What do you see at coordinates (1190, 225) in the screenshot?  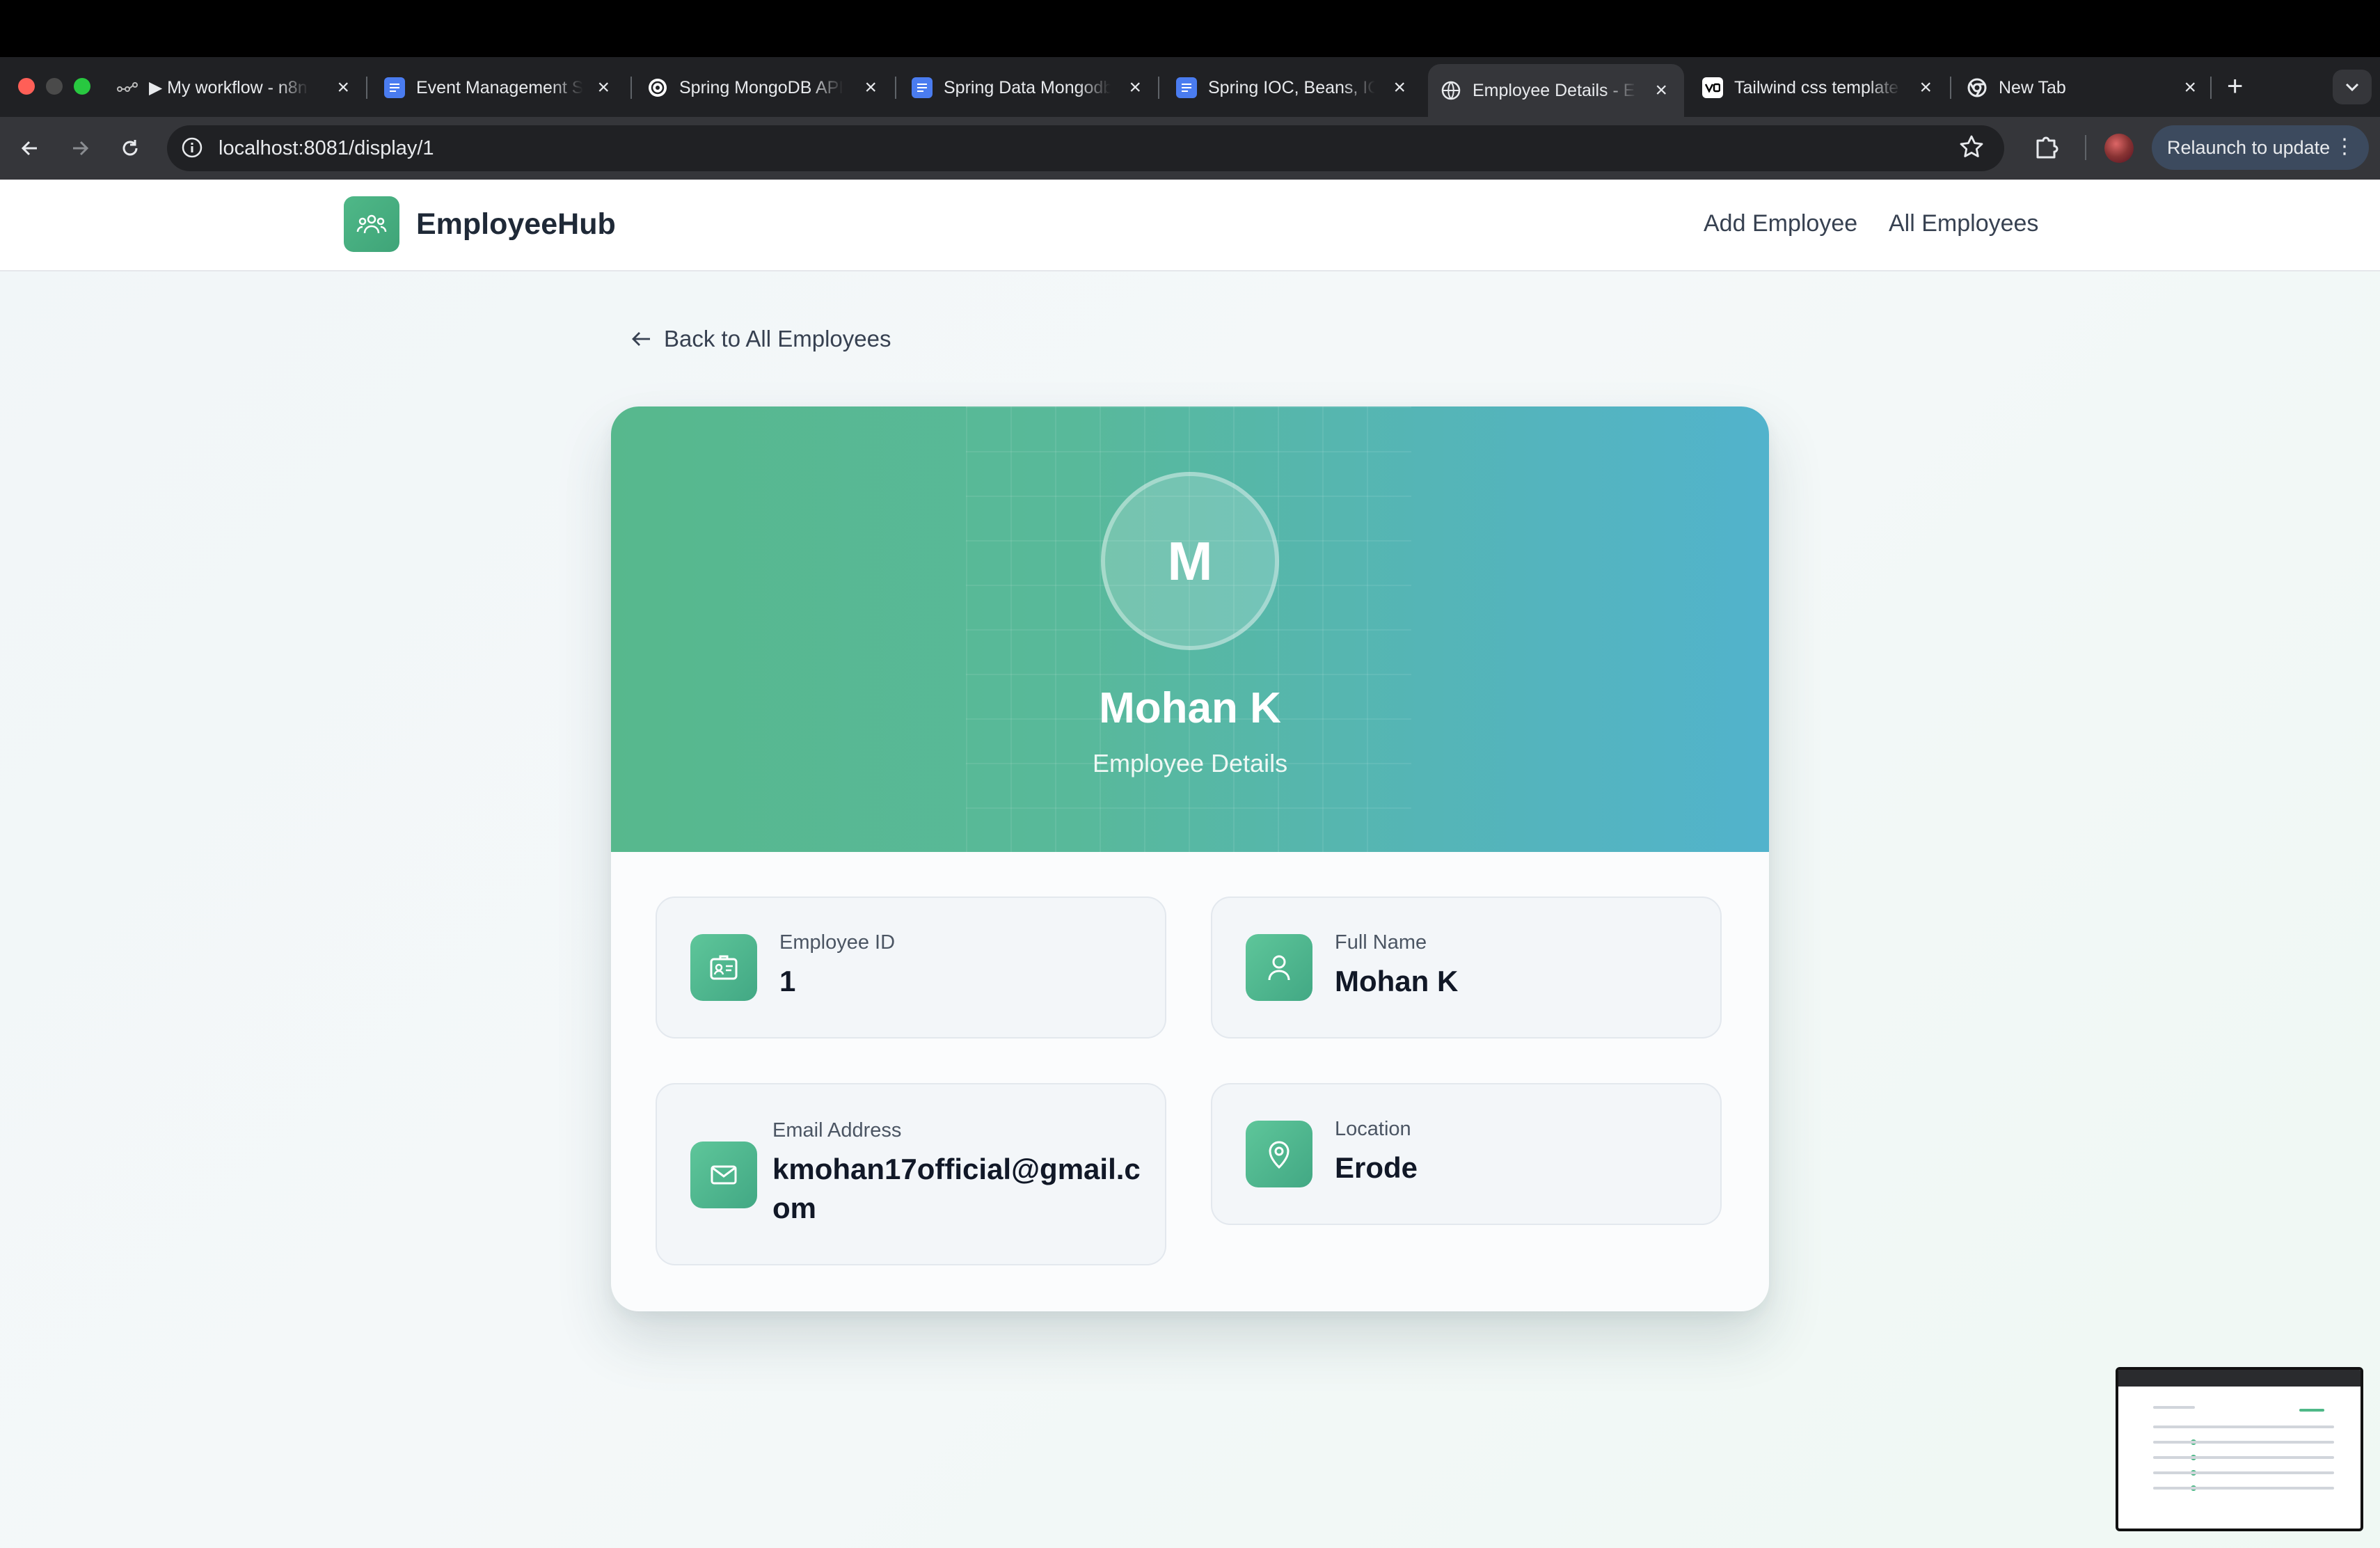 I see `app-navbar: EmployeeHub Add Employee All Employees` at bounding box center [1190, 225].